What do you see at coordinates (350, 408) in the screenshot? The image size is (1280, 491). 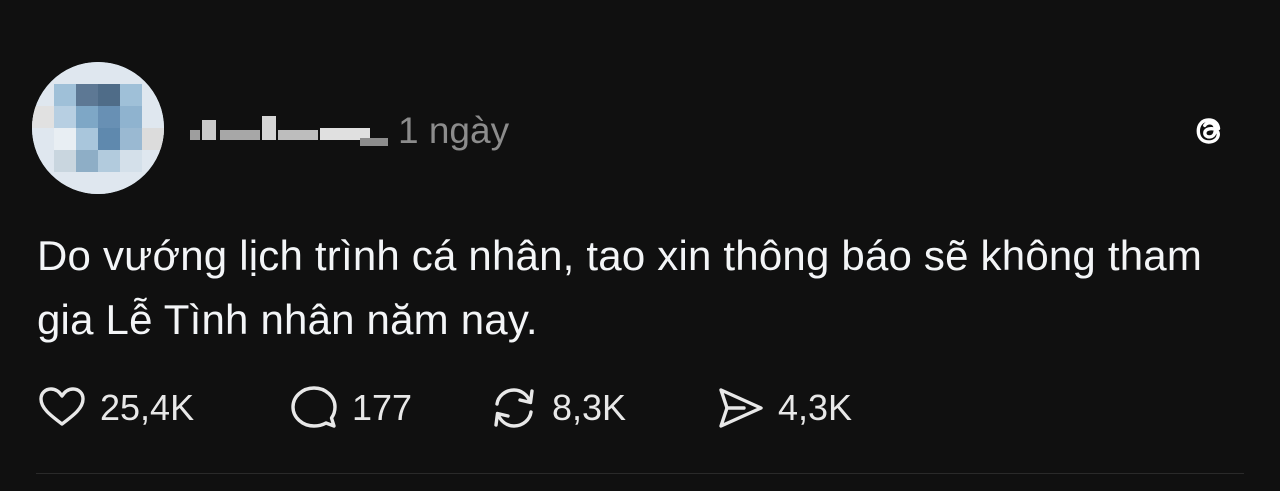 I see `reply-button: 177` at bounding box center [350, 408].